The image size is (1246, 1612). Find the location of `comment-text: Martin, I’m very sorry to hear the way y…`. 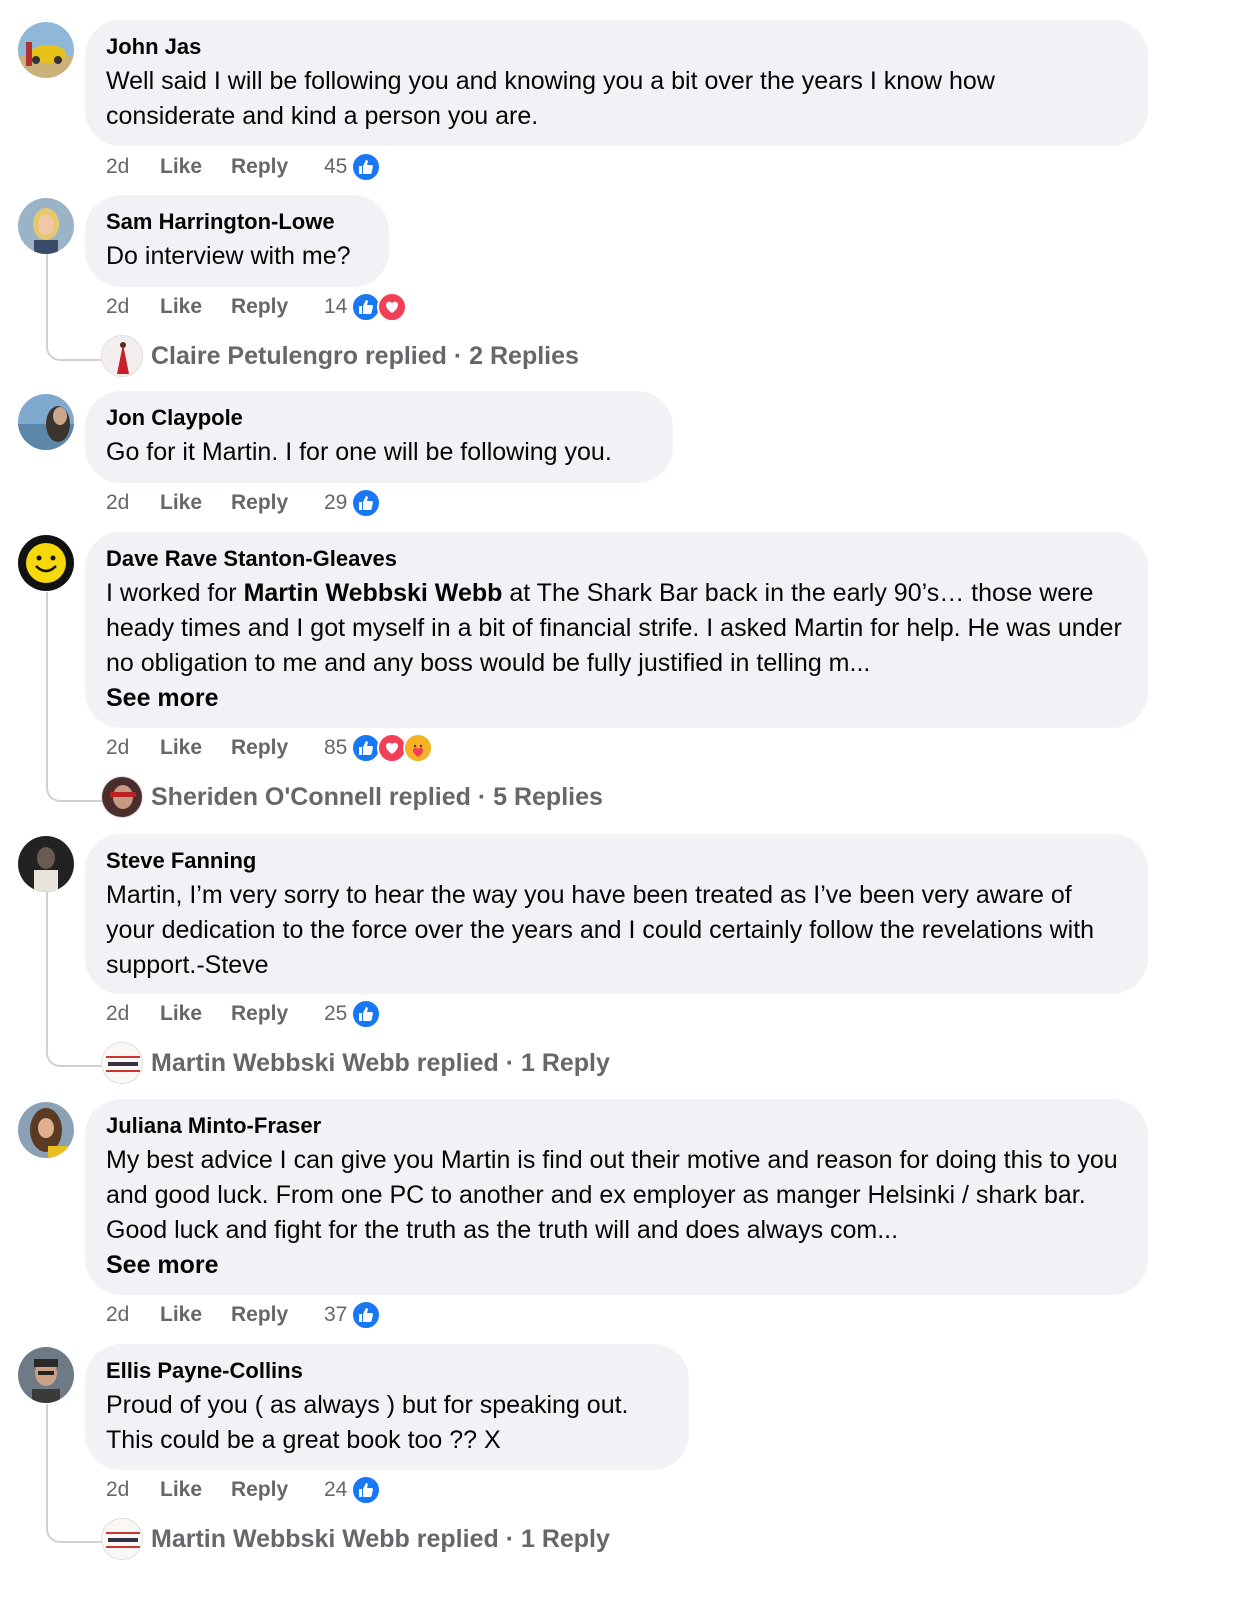

comment-text: Martin, I’m very sorry to hear the way y… is located at coordinates (603, 930).